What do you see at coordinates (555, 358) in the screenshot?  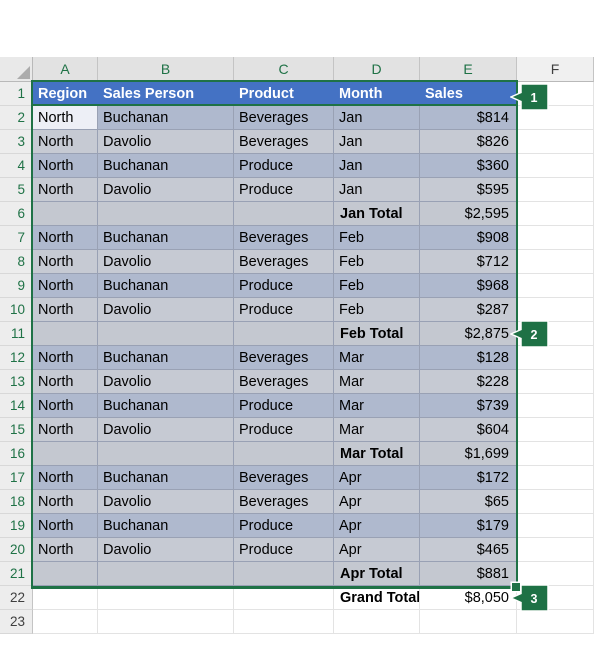 I see `cell-F12` at bounding box center [555, 358].